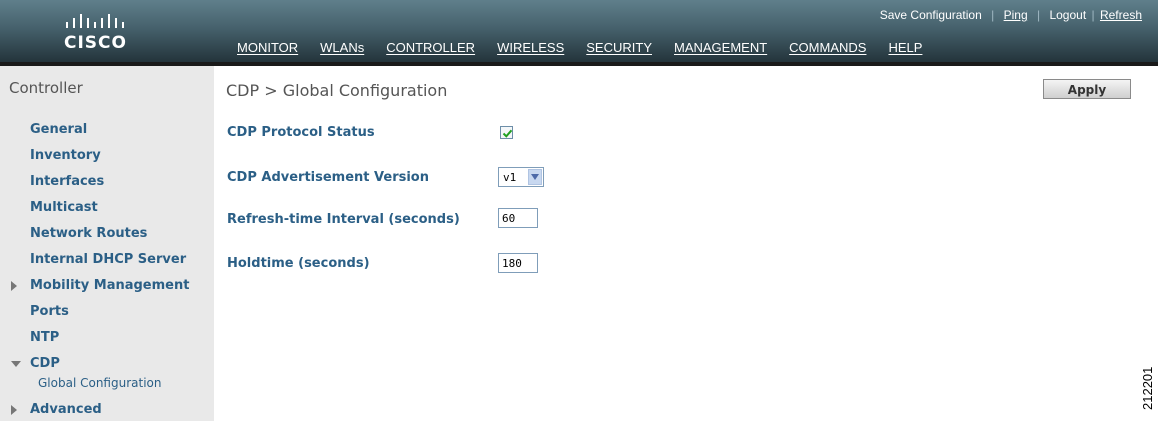 The width and height of the screenshot is (1158, 421). I want to click on nav-help: HELP, so click(905, 51).